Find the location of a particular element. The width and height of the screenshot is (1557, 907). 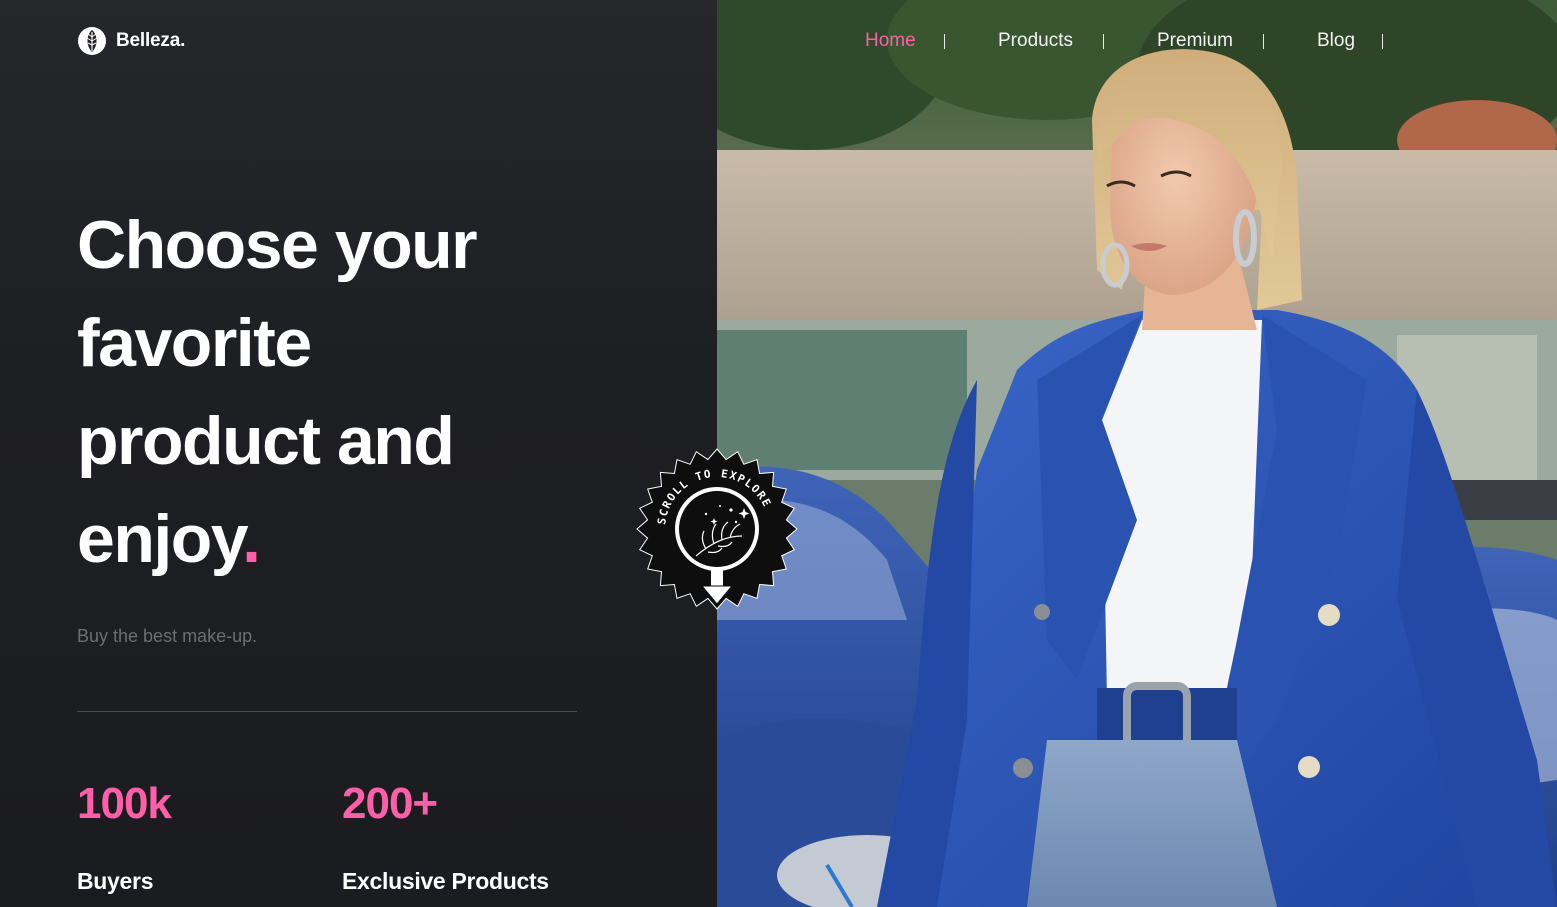

badge-seal-icon: SCROLL TO EXPLORE is located at coordinates (717, 529).